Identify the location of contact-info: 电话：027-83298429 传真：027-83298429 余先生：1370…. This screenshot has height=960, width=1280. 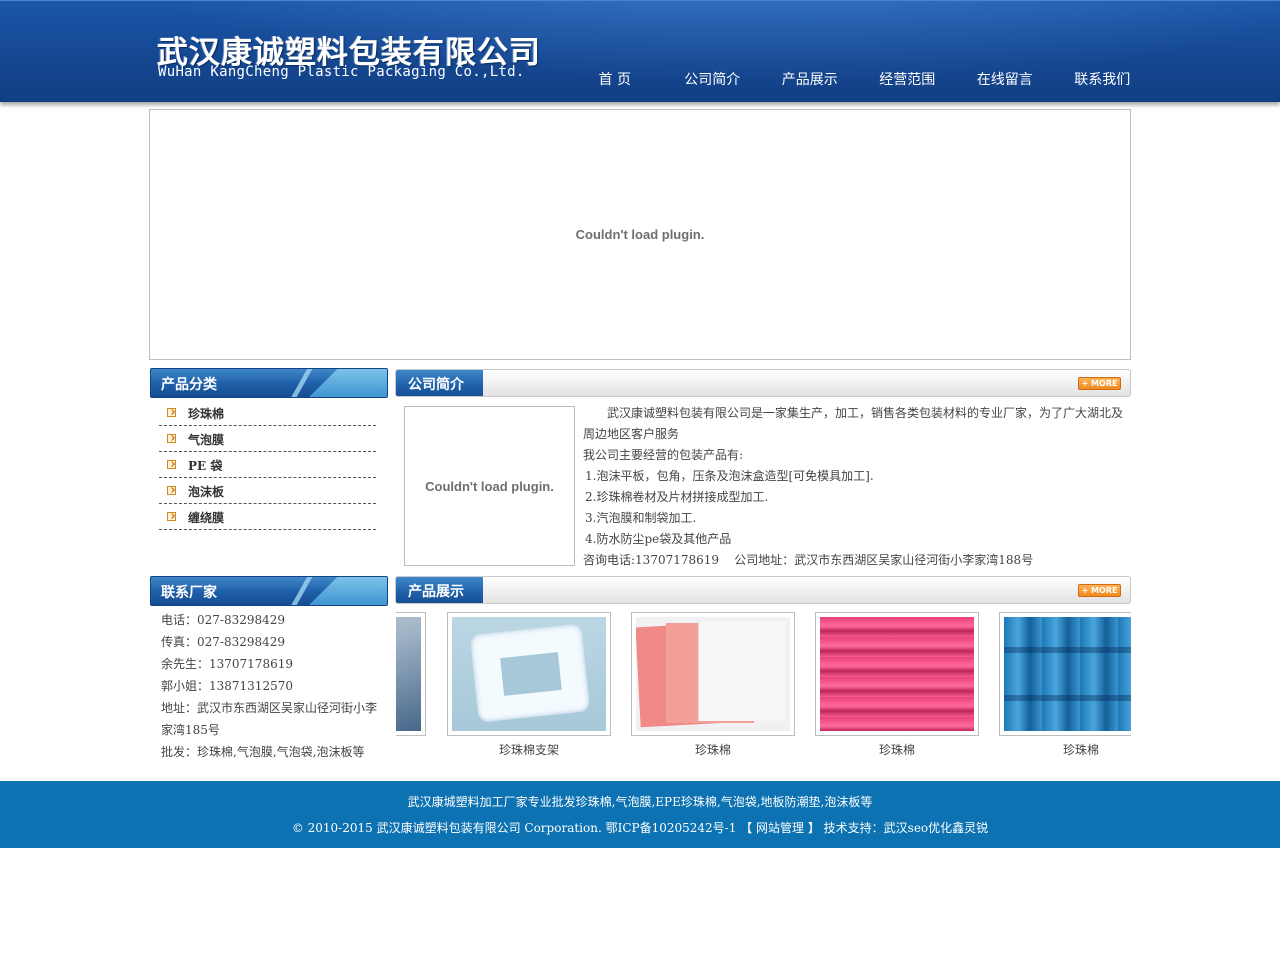
(272, 686).